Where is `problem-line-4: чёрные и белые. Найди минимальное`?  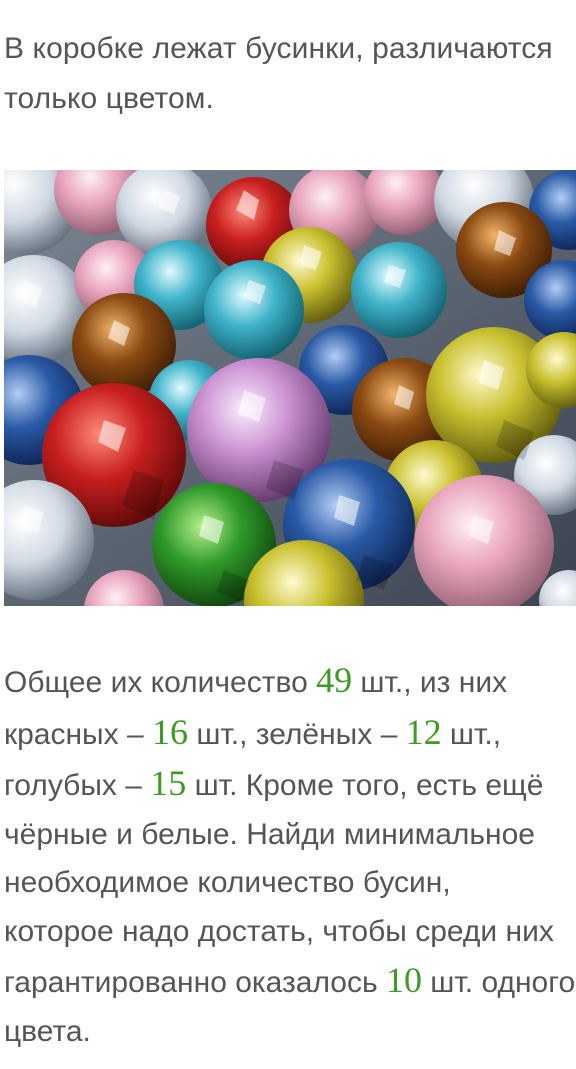 problem-line-4: чёрные и белые. Найди минимальное is located at coordinates (269, 834).